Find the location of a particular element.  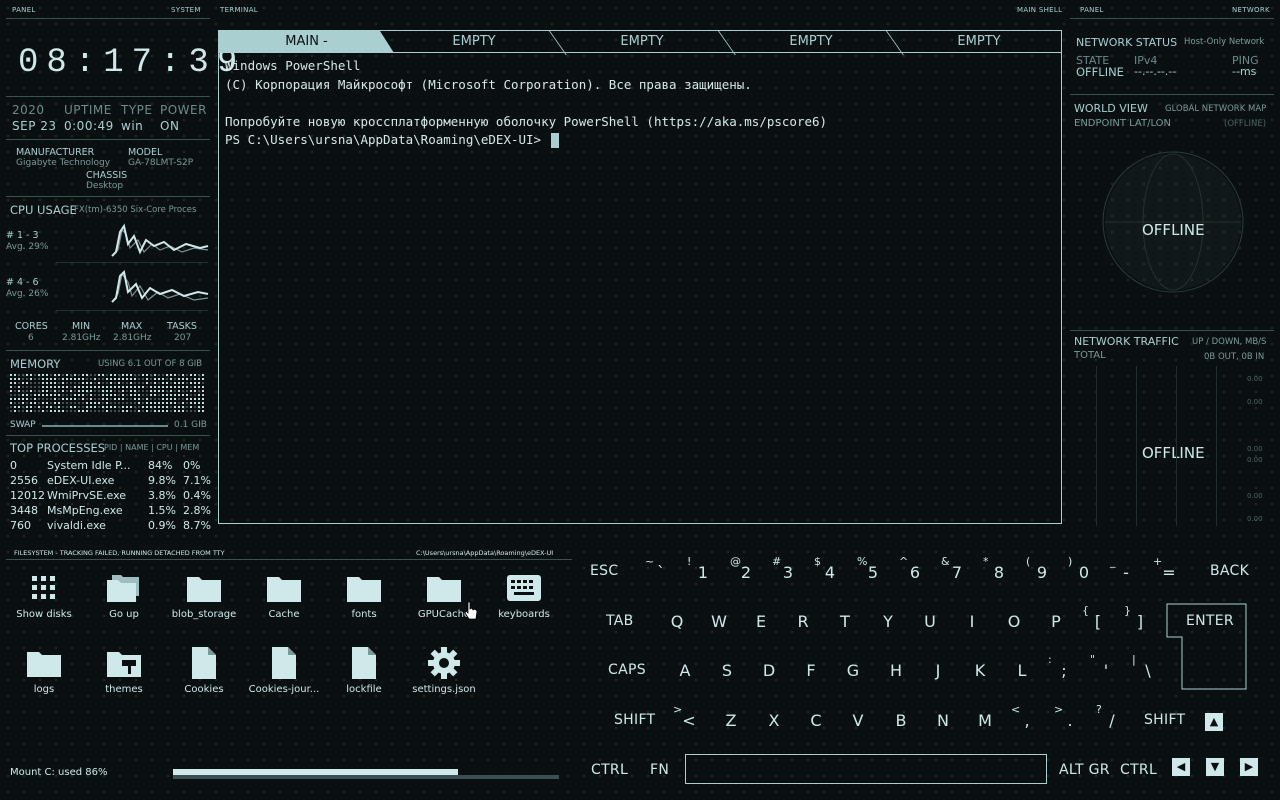

file-item: blob_storage is located at coordinates (204, 595).